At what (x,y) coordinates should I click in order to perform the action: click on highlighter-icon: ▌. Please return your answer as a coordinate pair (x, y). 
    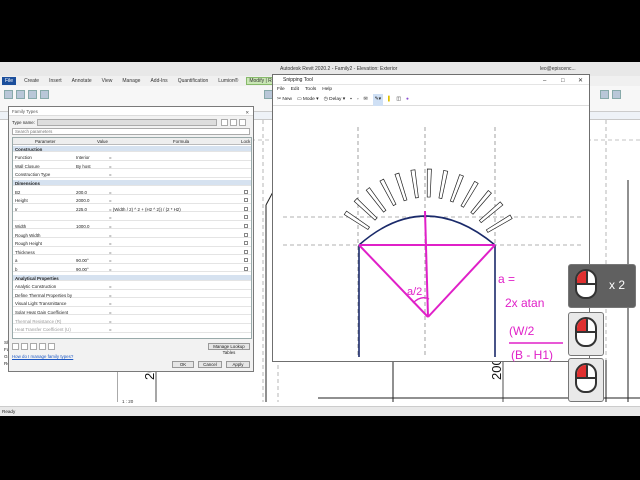
    Looking at the image, I should click on (389, 100).